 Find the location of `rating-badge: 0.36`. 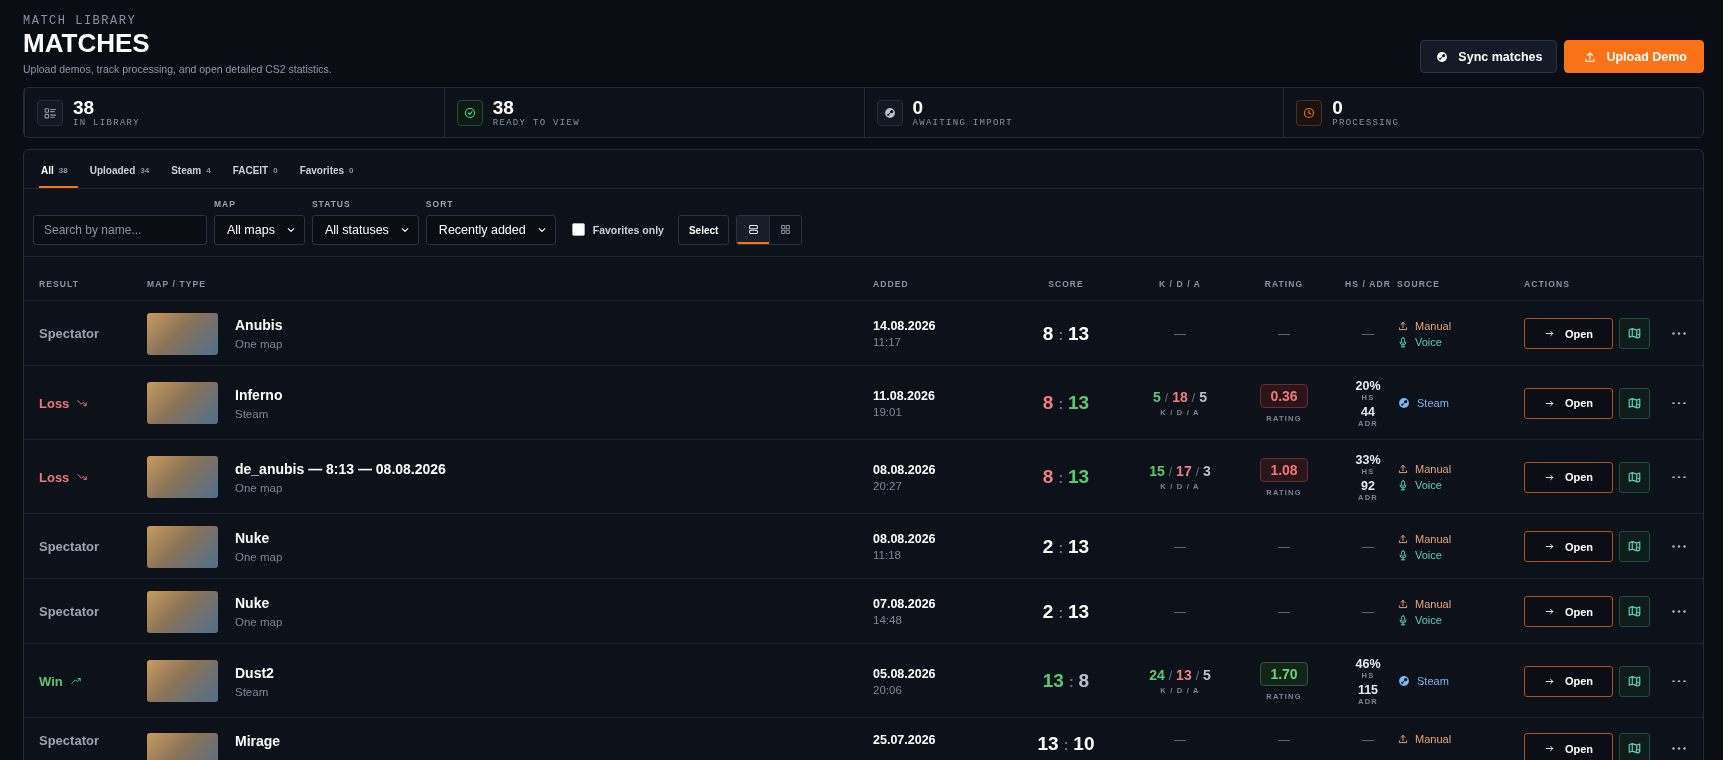

rating-badge: 0.36 is located at coordinates (1284, 395).